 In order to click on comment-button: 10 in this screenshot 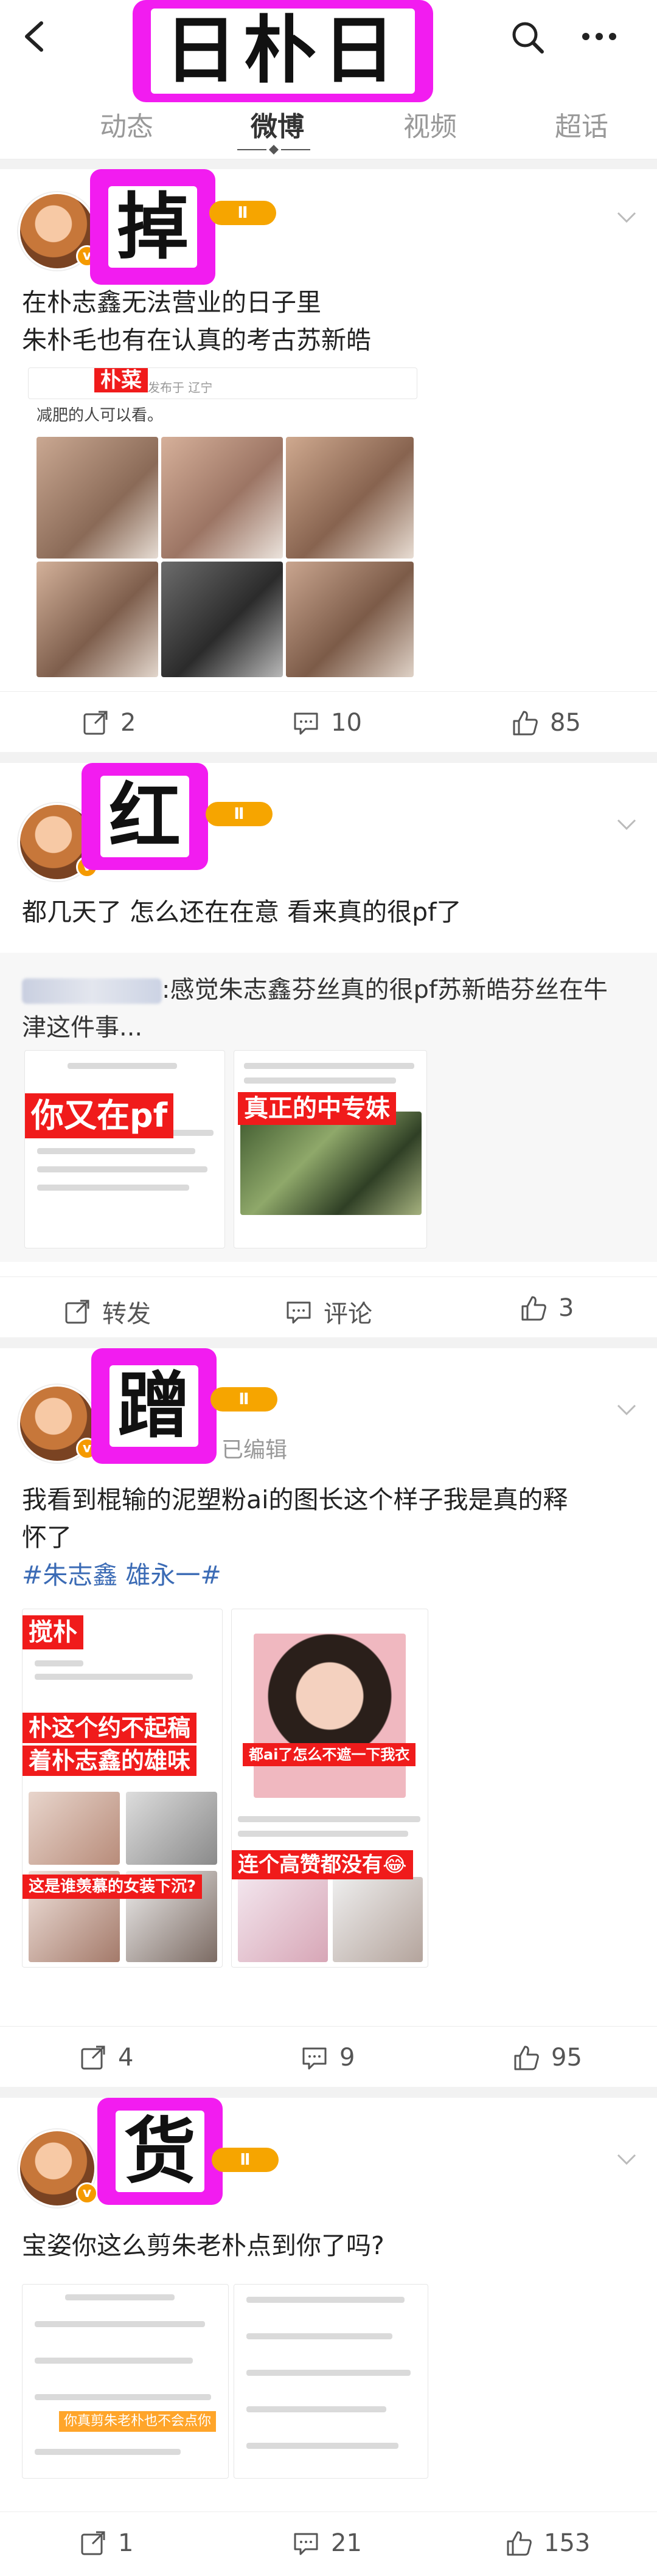, I will do `click(327, 723)`.